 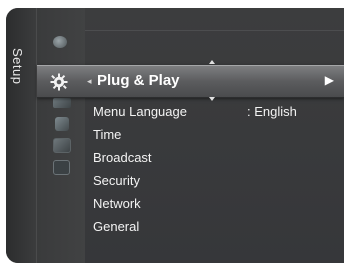 I want to click on sound-icon, so click(x=62, y=103).